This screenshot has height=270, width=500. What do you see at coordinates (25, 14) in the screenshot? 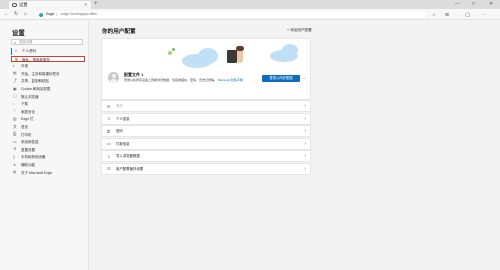
I see `home-button: ⌂` at bounding box center [25, 14].